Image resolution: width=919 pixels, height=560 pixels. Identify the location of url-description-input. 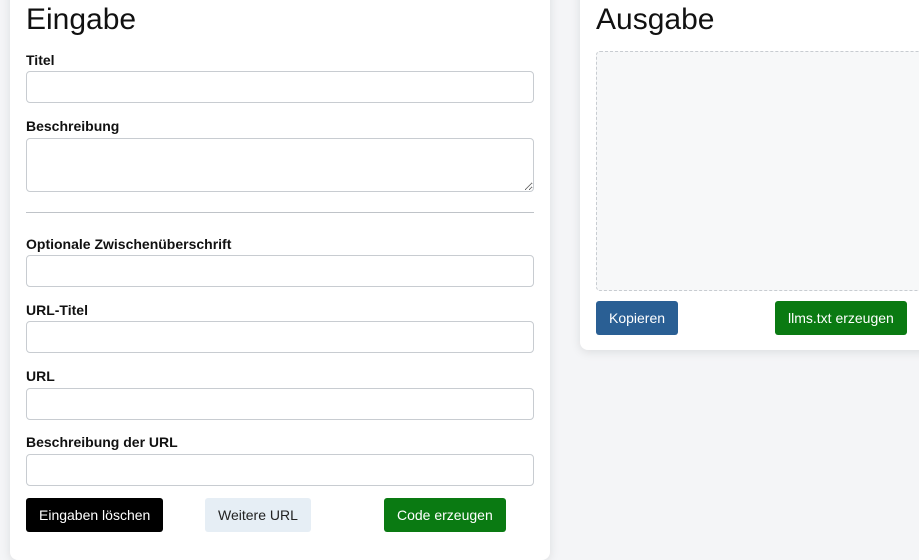
(280, 470).